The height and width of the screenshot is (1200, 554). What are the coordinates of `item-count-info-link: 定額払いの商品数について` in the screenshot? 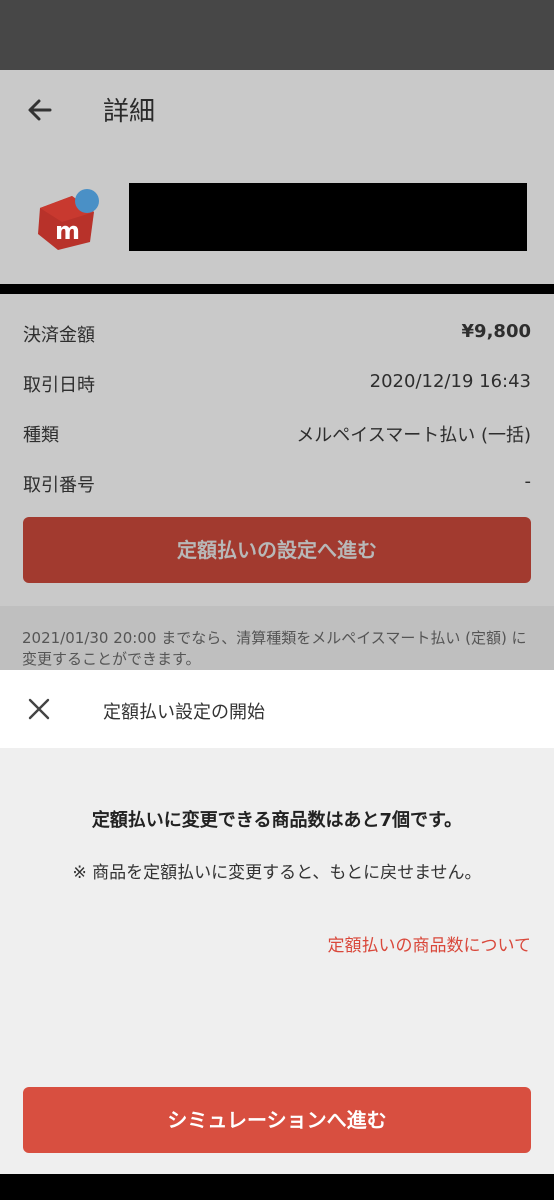 It's located at (430, 943).